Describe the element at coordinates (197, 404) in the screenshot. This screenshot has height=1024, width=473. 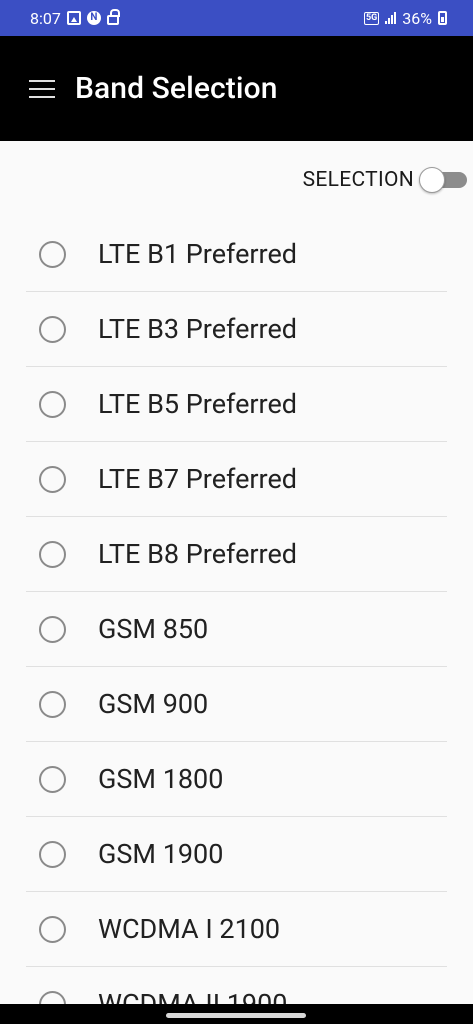
I see `band-label: LTE B5 Preferred` at that location.